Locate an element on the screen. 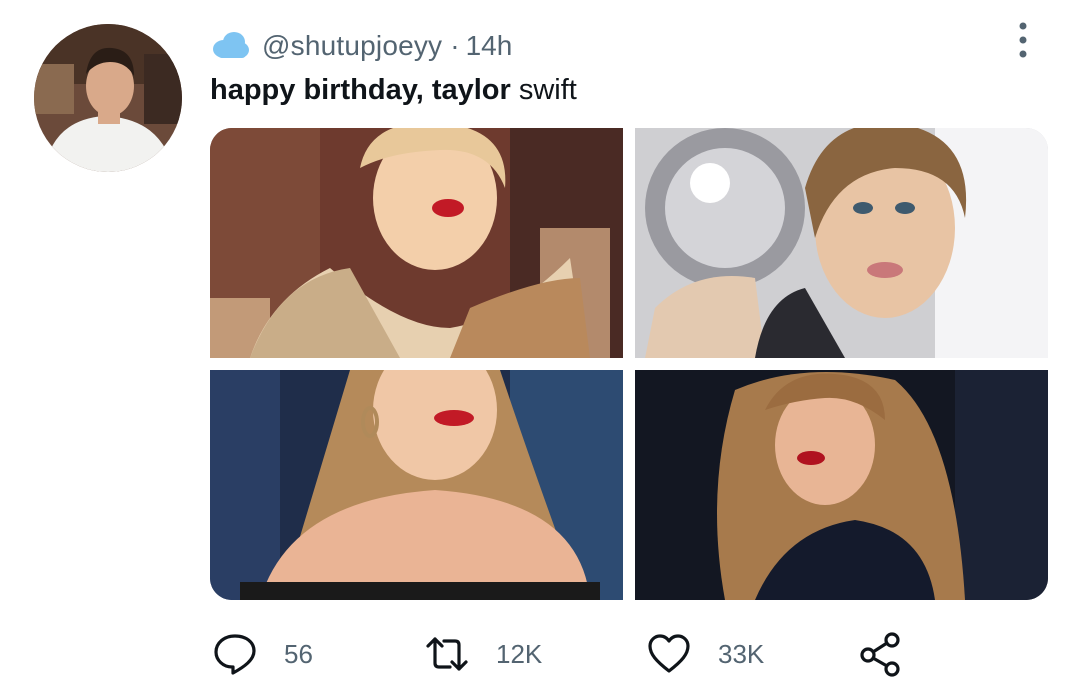 Image resolution: width=1080 pixels, height=698 pixels. heart-icon is located at coordinates (669, 653).